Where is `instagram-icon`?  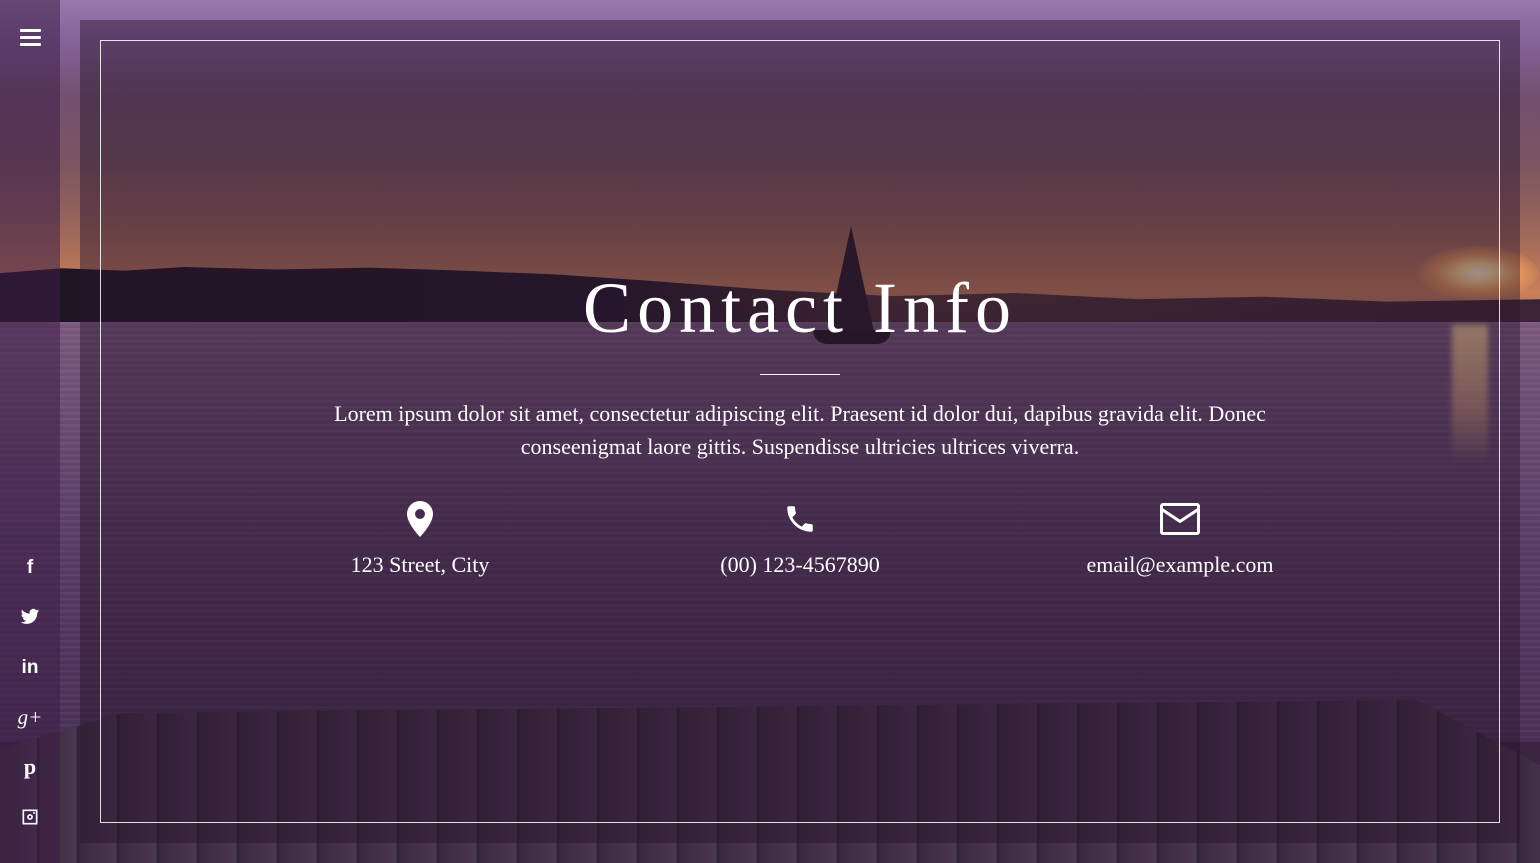 instagram-icon is located at coordinates (30, 817).